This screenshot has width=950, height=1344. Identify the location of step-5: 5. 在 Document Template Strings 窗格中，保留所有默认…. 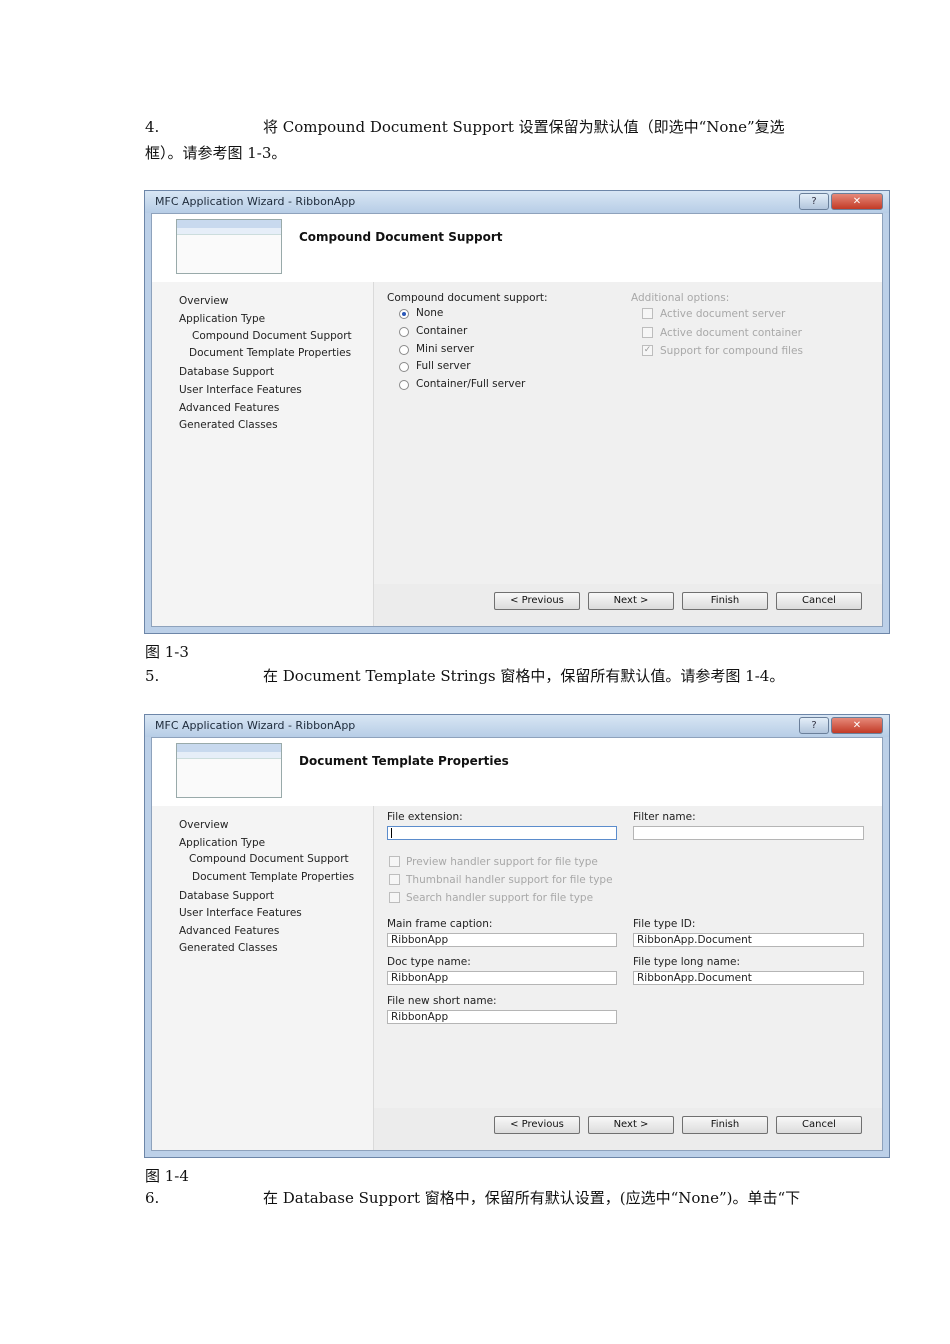
(464, 676).